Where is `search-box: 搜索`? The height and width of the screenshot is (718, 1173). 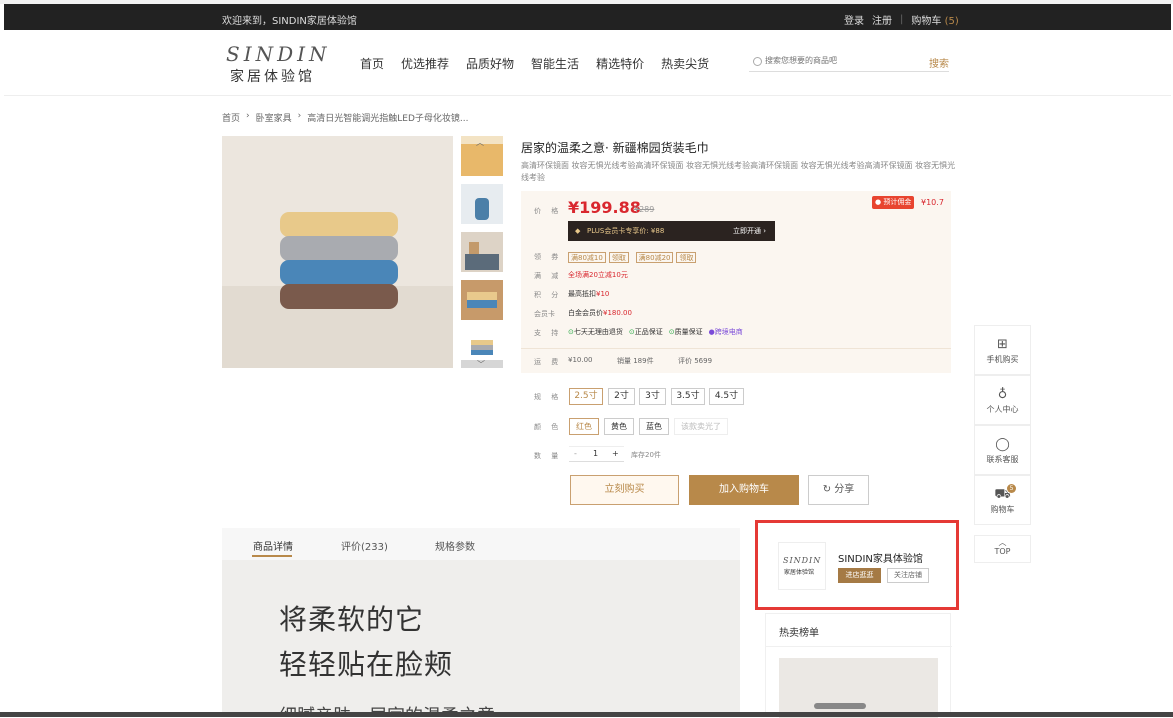
search-box: 搜索 is located at coordinates (849, 62).